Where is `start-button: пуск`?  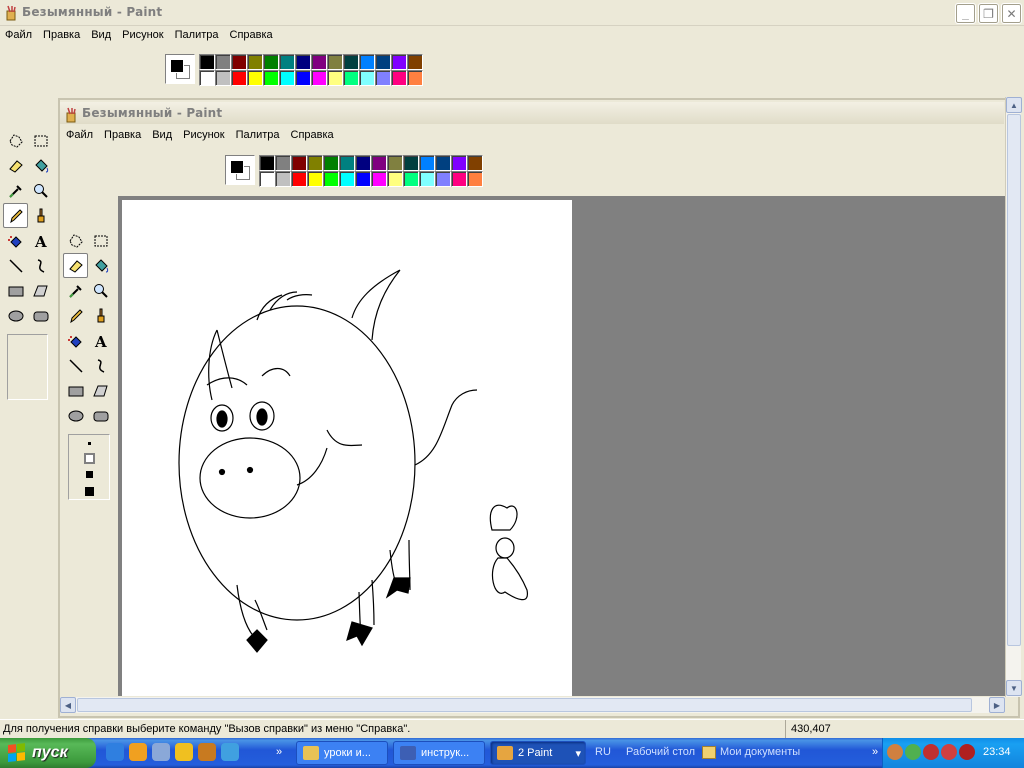 start-button: пуск is located at coordinates (48, 753).